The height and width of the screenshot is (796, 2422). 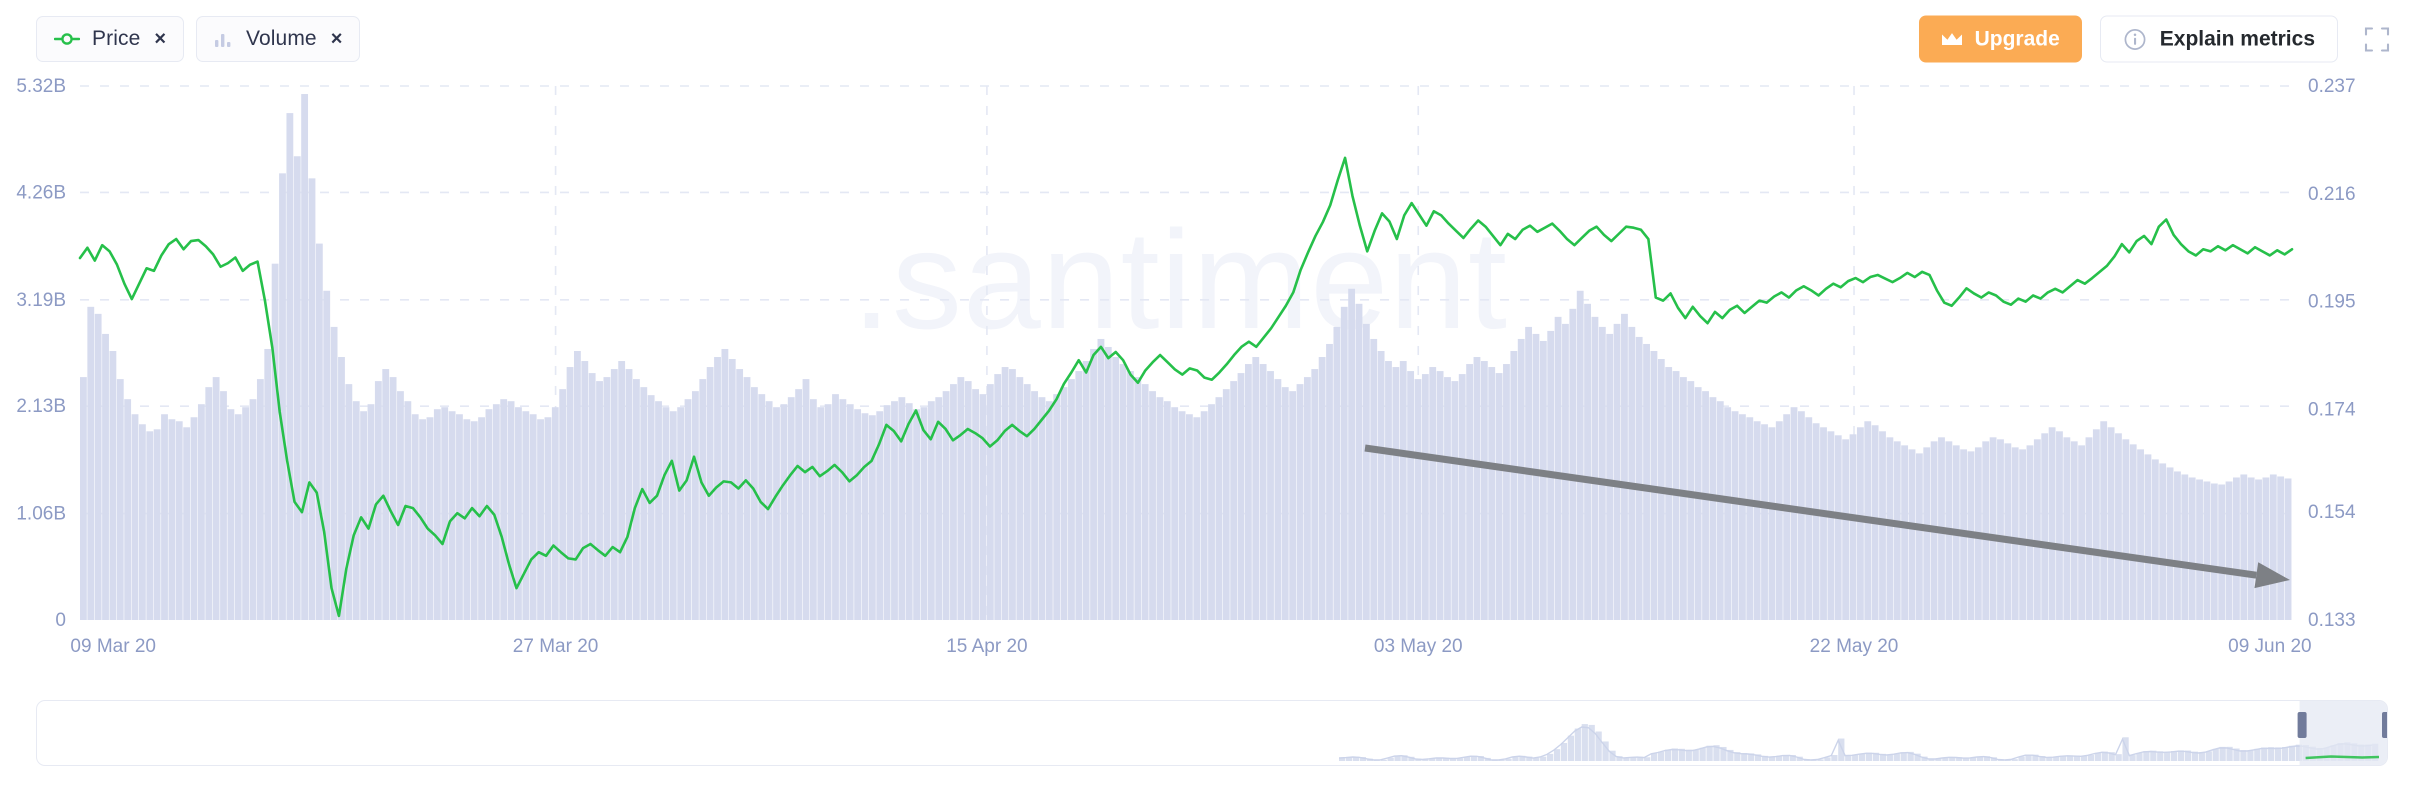 I want to click on upgrade-button: Upgrade, so click(x=2000, y=39).